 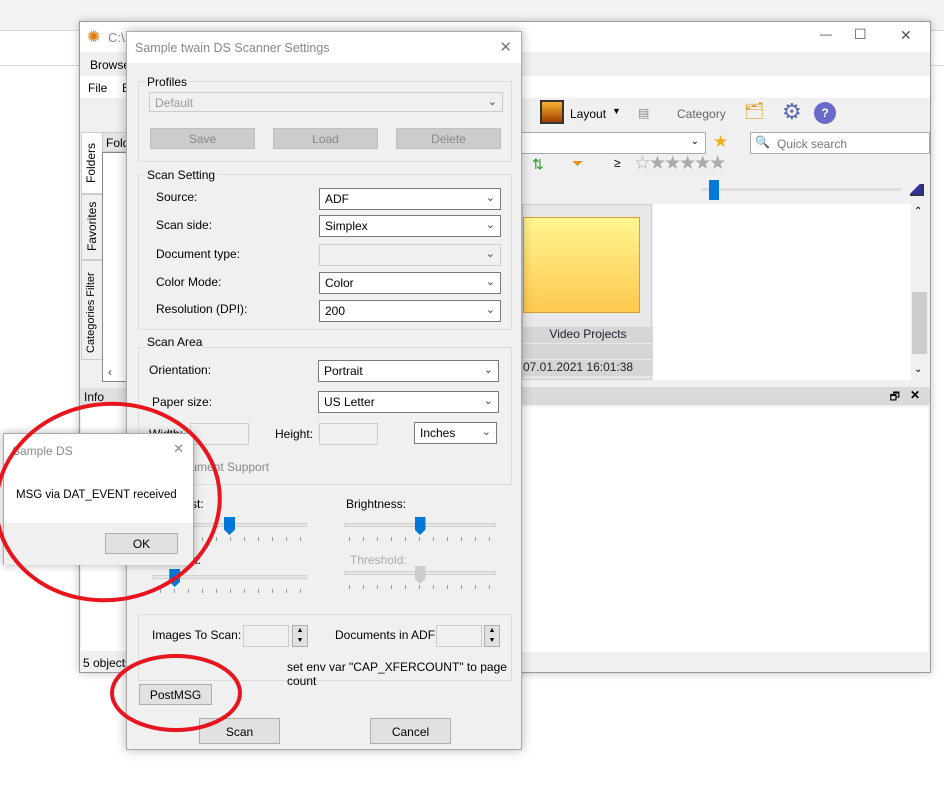 What do you see at coordinates (294, 434) in the screenshot?
I see `height-label: Height:` at bounding box center [294, 434].